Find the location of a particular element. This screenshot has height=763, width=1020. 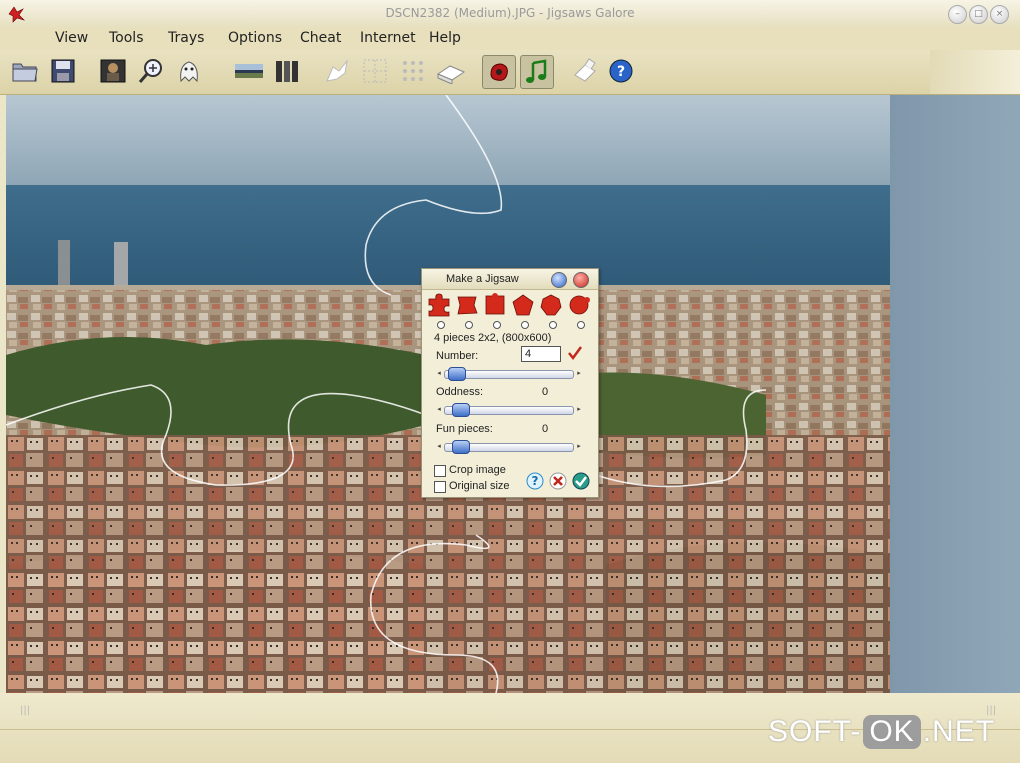

help-icon: ? is located at coordinates (621, 71).